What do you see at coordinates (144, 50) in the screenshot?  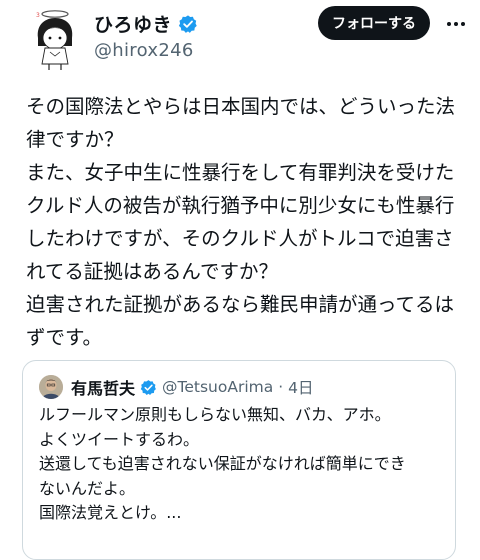 I see `author-handle: @hirox246` at bounding box center [144, 50].